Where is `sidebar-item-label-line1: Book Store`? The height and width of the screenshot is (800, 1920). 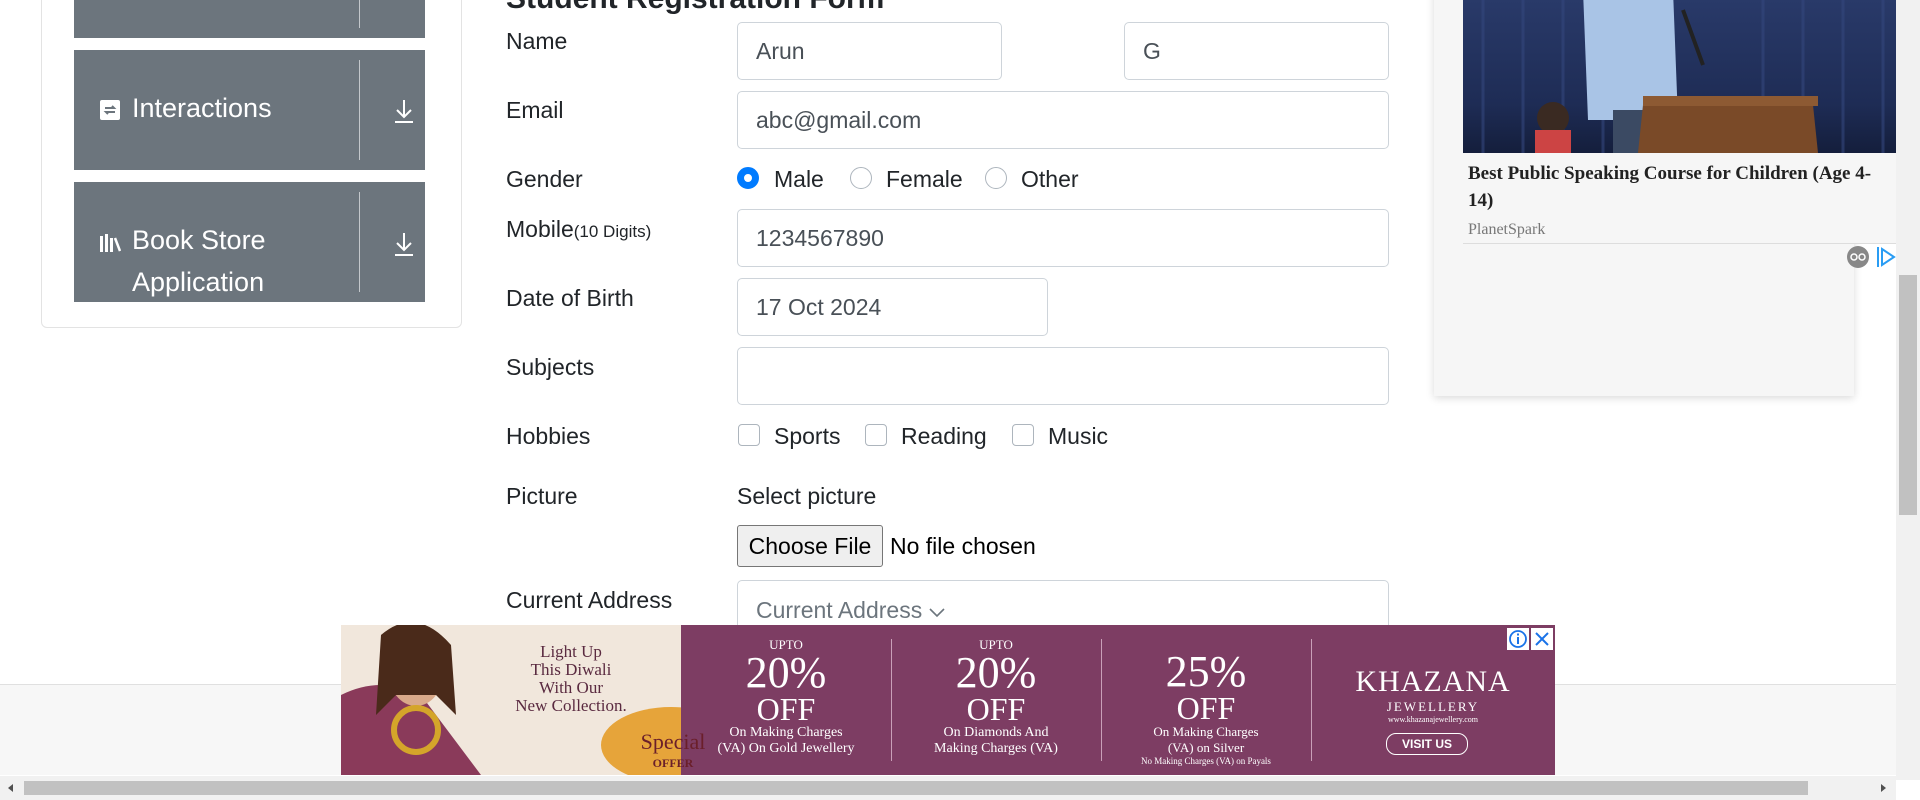 sidebar-item-label-line1: Book Store is located at coordinates (199, 240).